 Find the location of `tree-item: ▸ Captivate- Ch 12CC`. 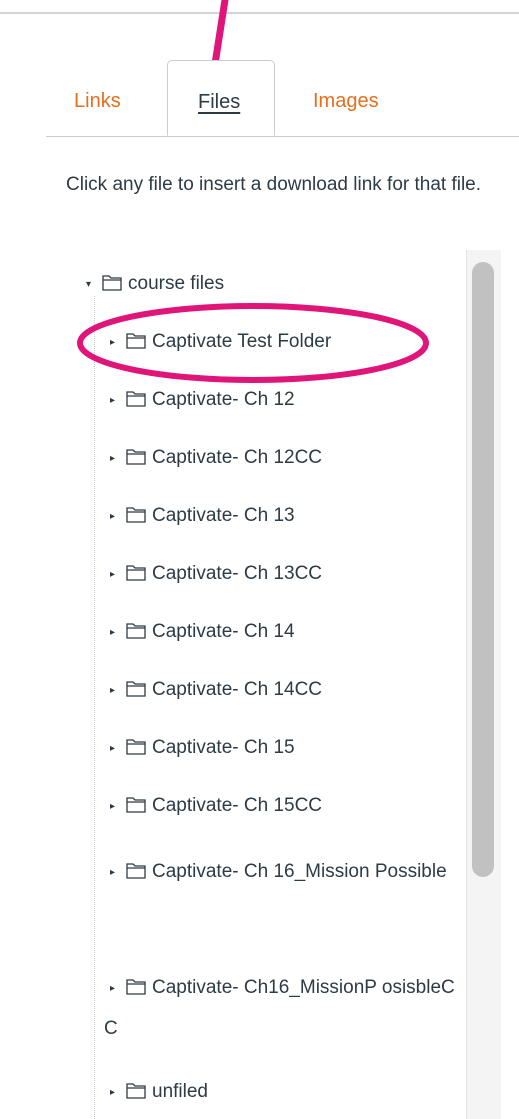

tree-item: ▸ Captivate- Ch 12CC is located at coordinates (216, 458).